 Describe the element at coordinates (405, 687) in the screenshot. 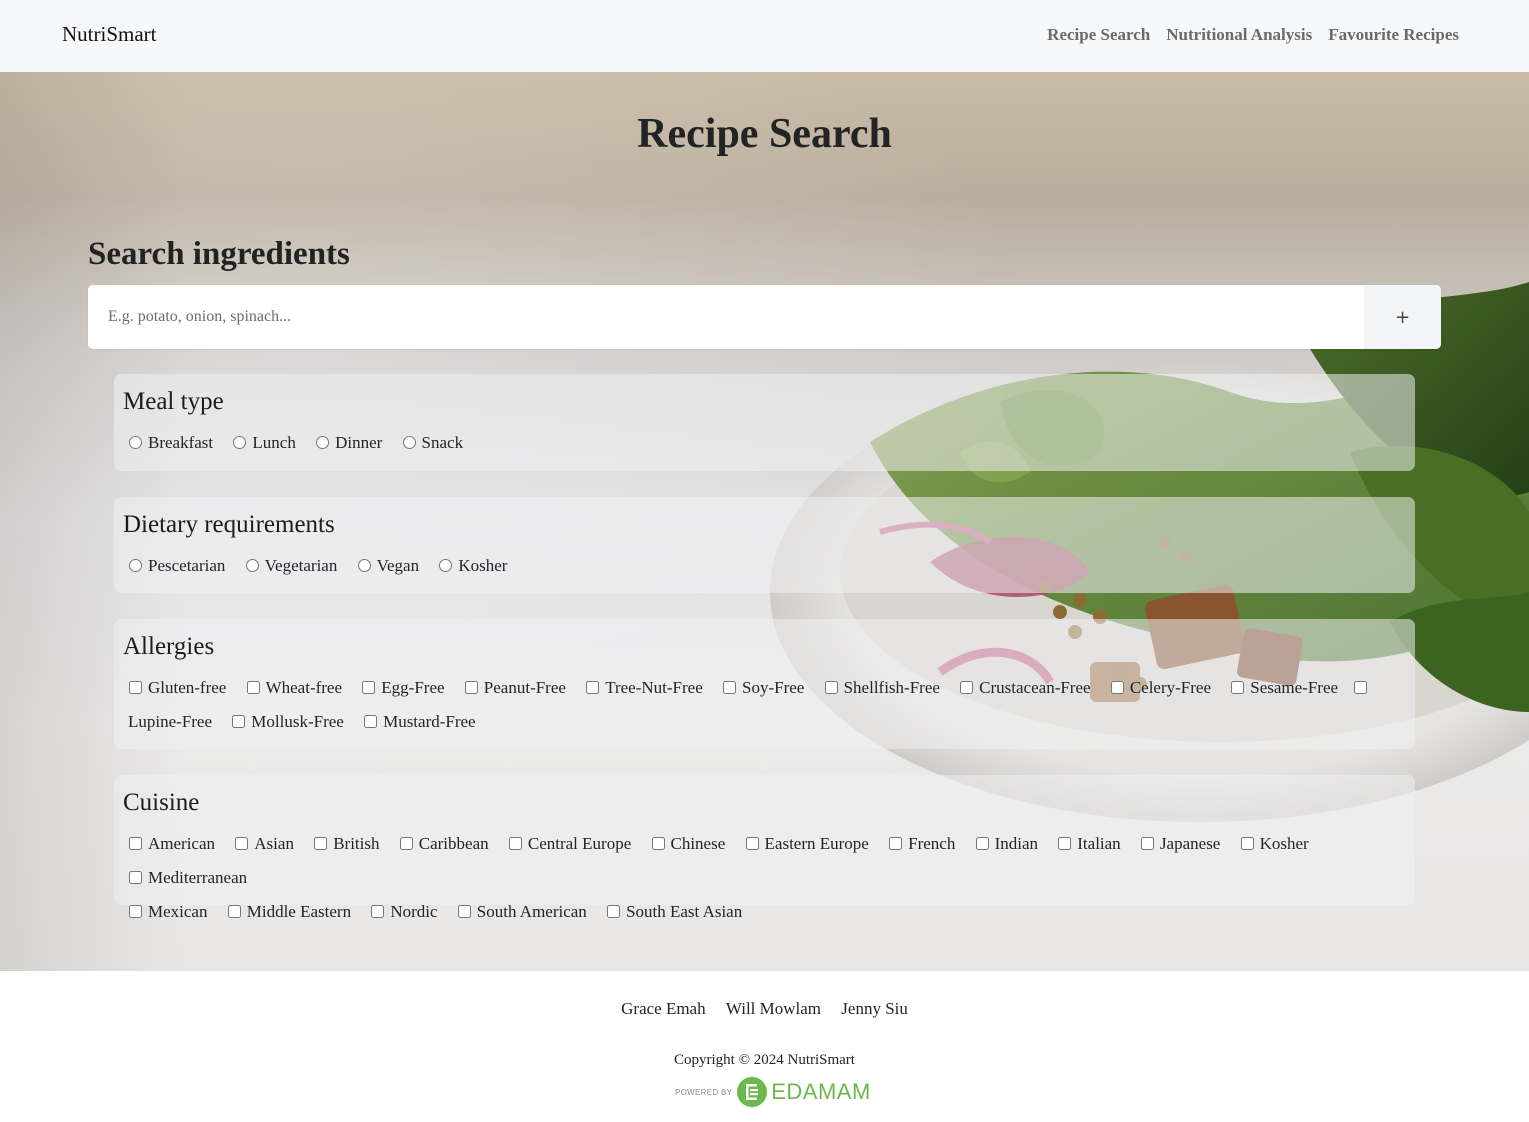

I see `allergy-option: Egg-Free` at that location.